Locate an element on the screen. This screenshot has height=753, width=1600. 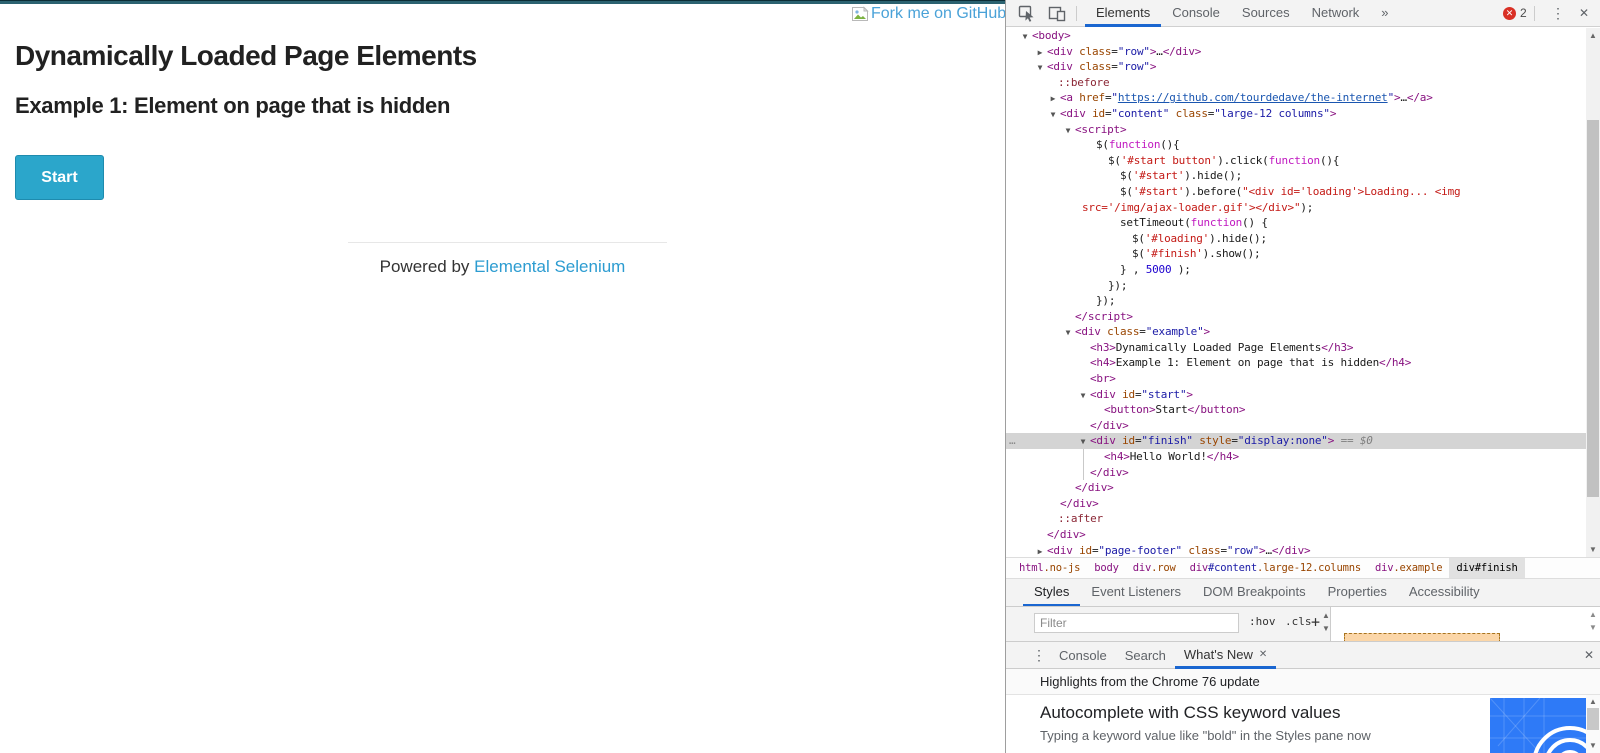
dom-tree-row: $('#start').hide(); is located at coordinates (1296, 176).